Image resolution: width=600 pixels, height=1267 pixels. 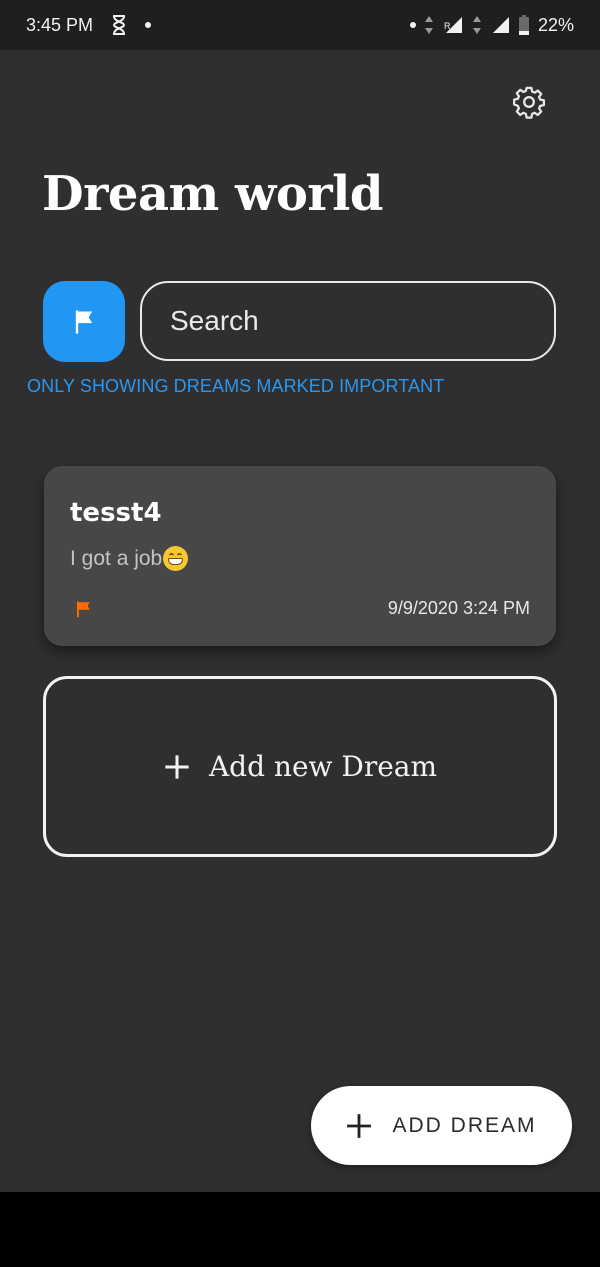 I want to click on svg-text: R, so click(x=447, y=26).